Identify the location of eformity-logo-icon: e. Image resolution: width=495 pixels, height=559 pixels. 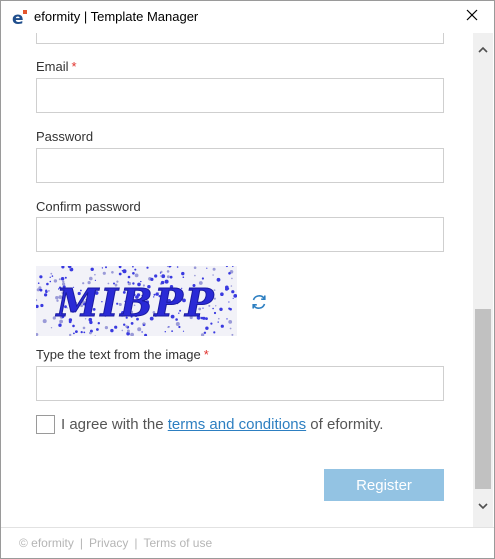
(20, 18).